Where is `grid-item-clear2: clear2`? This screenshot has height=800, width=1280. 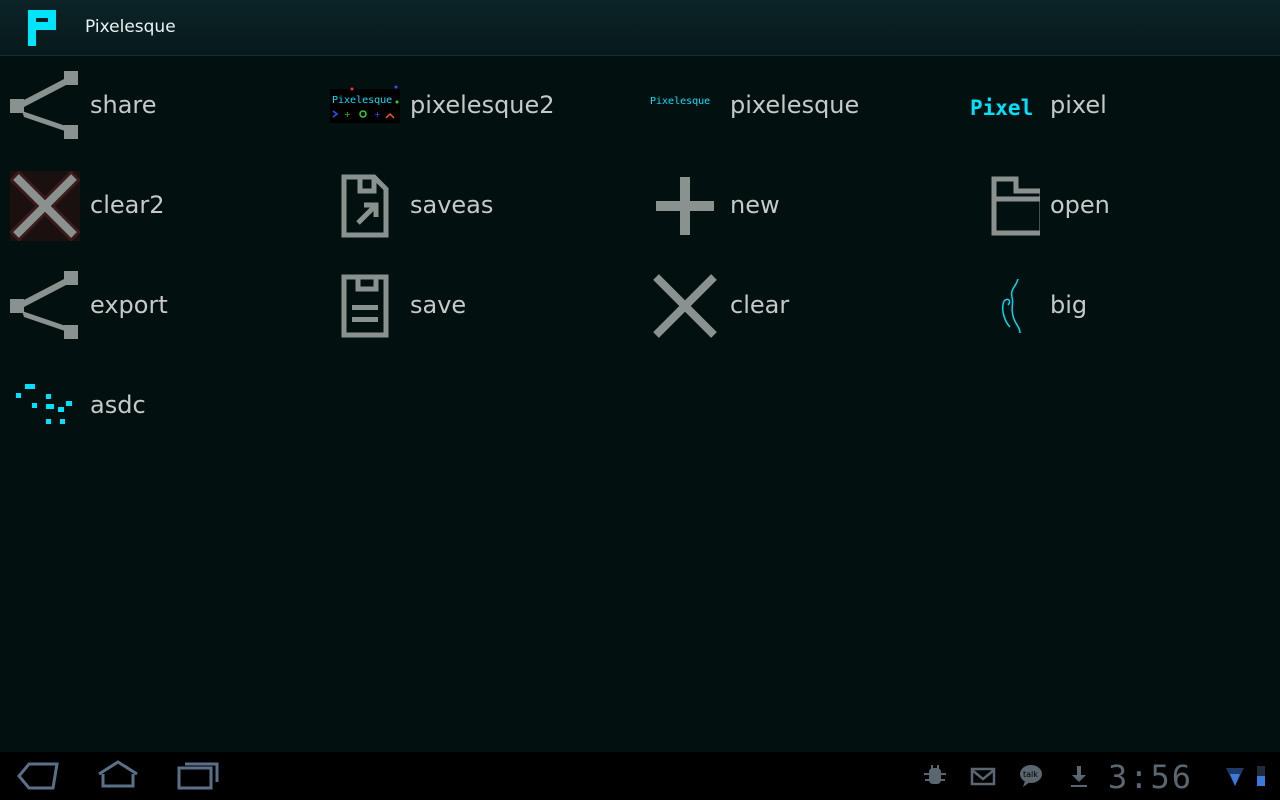 grid-item-clear2: clear2 is located at coordinates (160, 206).